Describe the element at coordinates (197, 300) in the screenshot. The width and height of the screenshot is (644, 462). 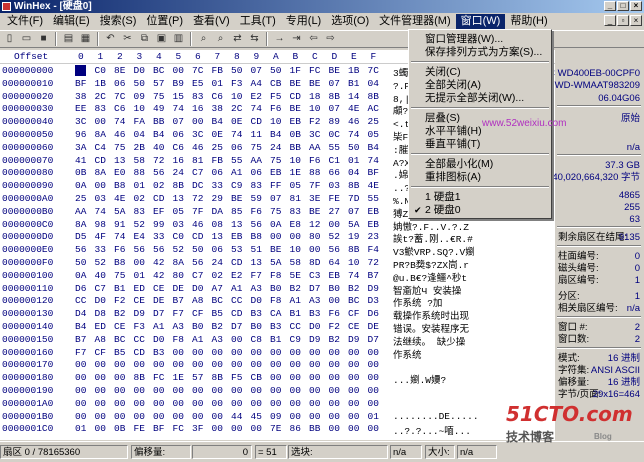
I see `hex-byte: A8` at that location.